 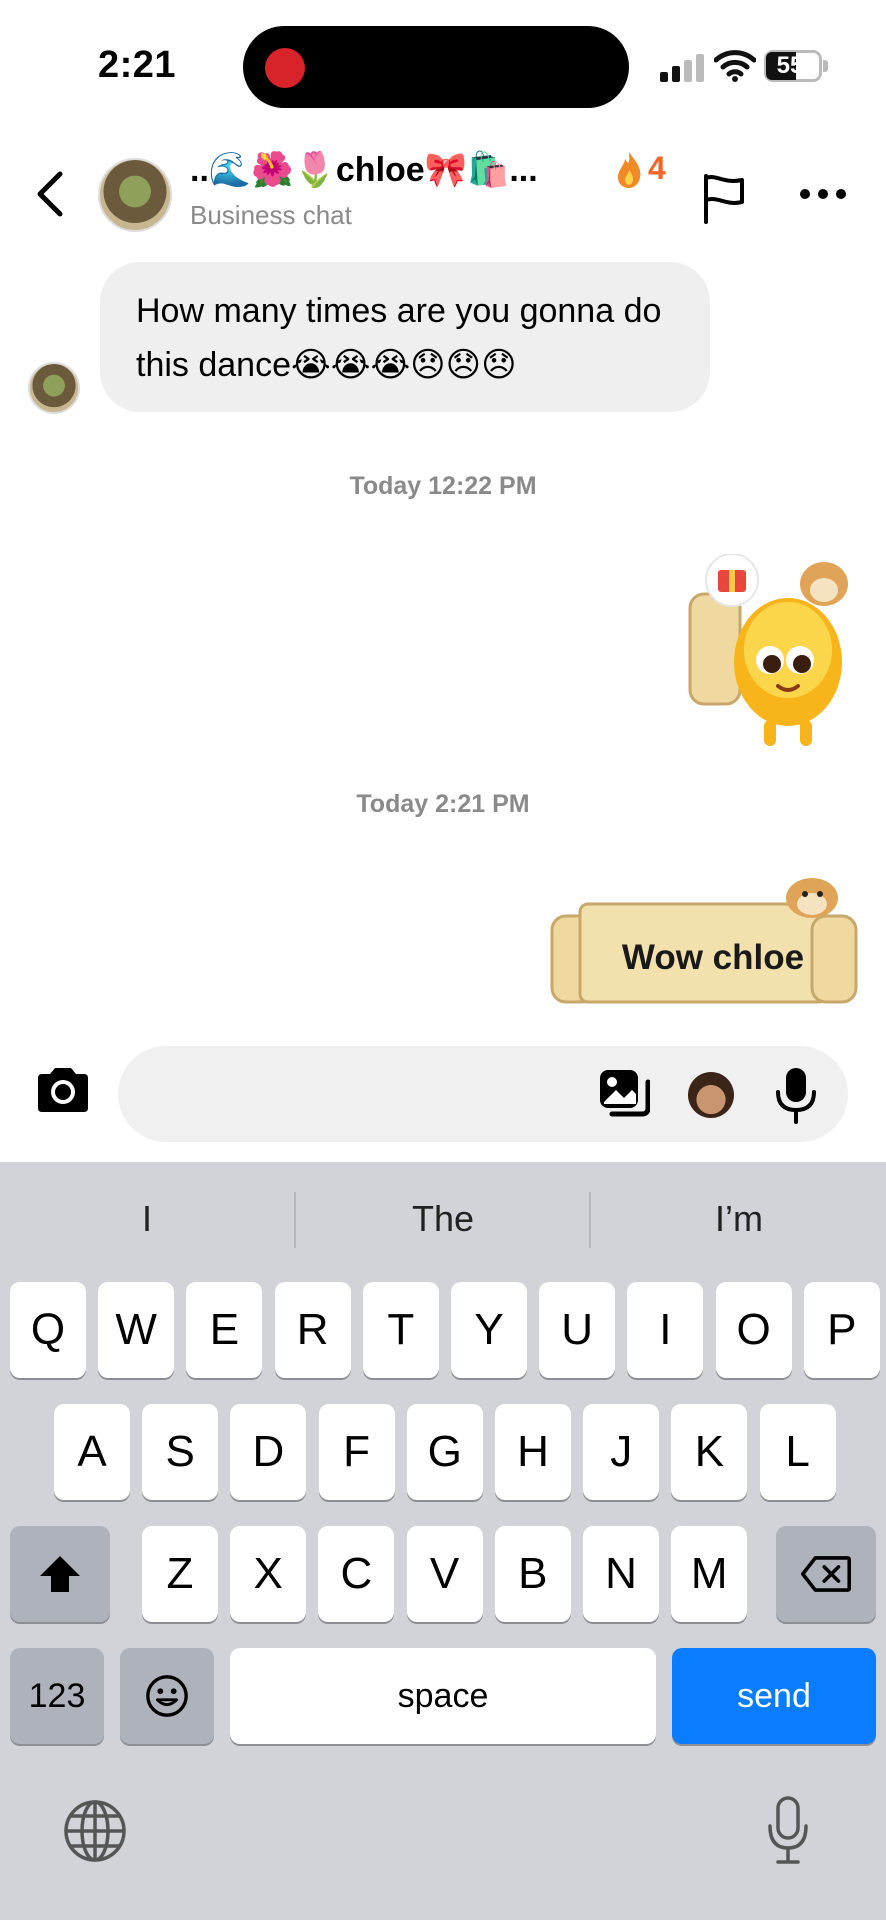 I want to click on fire-streak-icon, so click(x=629, y=170).